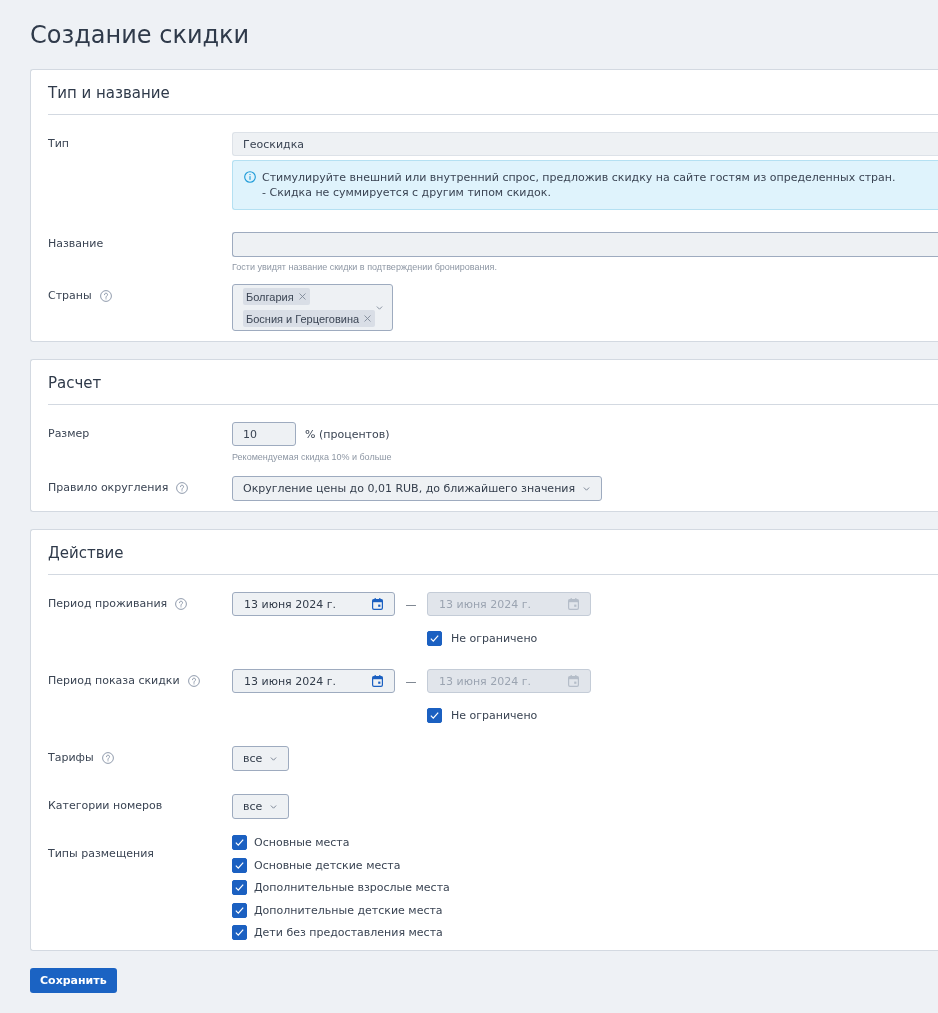 This screenshot has width=938, height=1013. I want to click on country-tag: Болгария, so click(276, 296).